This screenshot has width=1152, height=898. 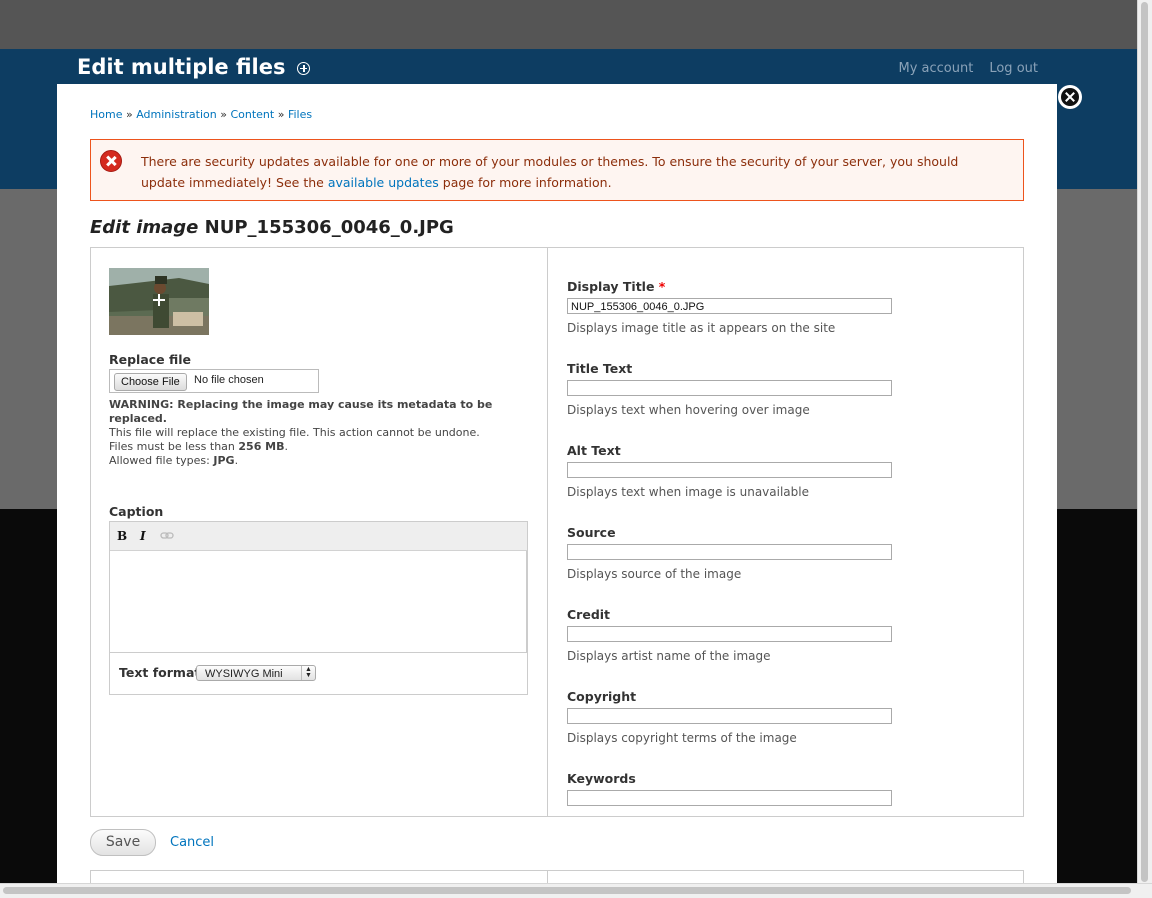 I want to click on breadcrumb-content: Content, so click(x=252, y=114).